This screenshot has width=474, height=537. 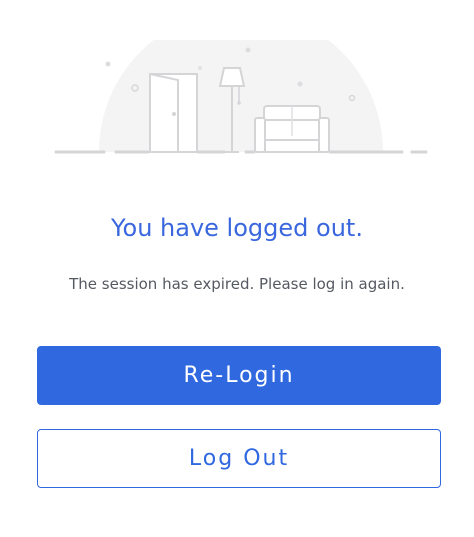 What do you see at coordinates (173, 112) in the screenshot?
I see `door-icon` at bounding box center [173, 112].